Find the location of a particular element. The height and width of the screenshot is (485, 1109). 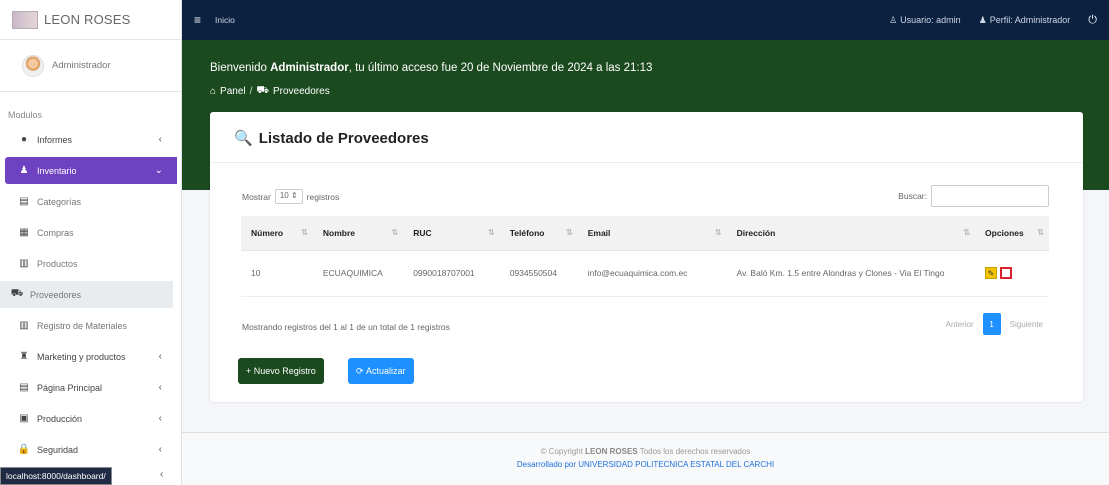

column-header-direccion: Dirección ⇅ is located at coordinates (851, 233).